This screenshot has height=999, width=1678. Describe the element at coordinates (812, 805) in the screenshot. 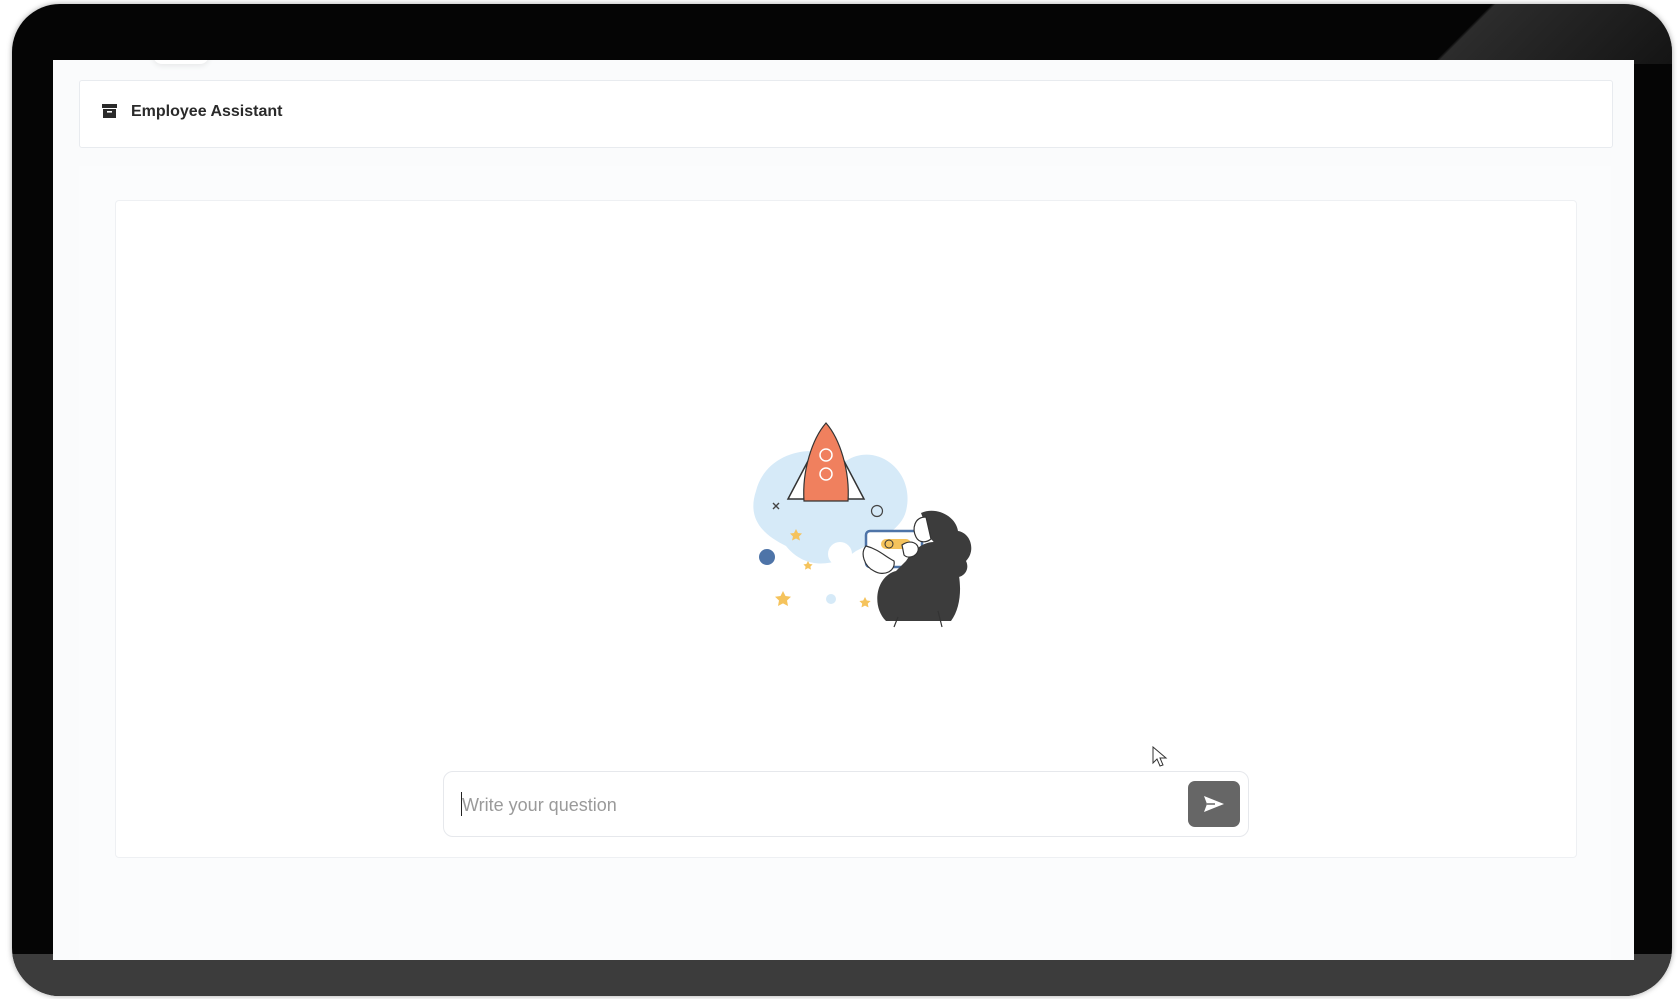

I see `question-input` at that location.